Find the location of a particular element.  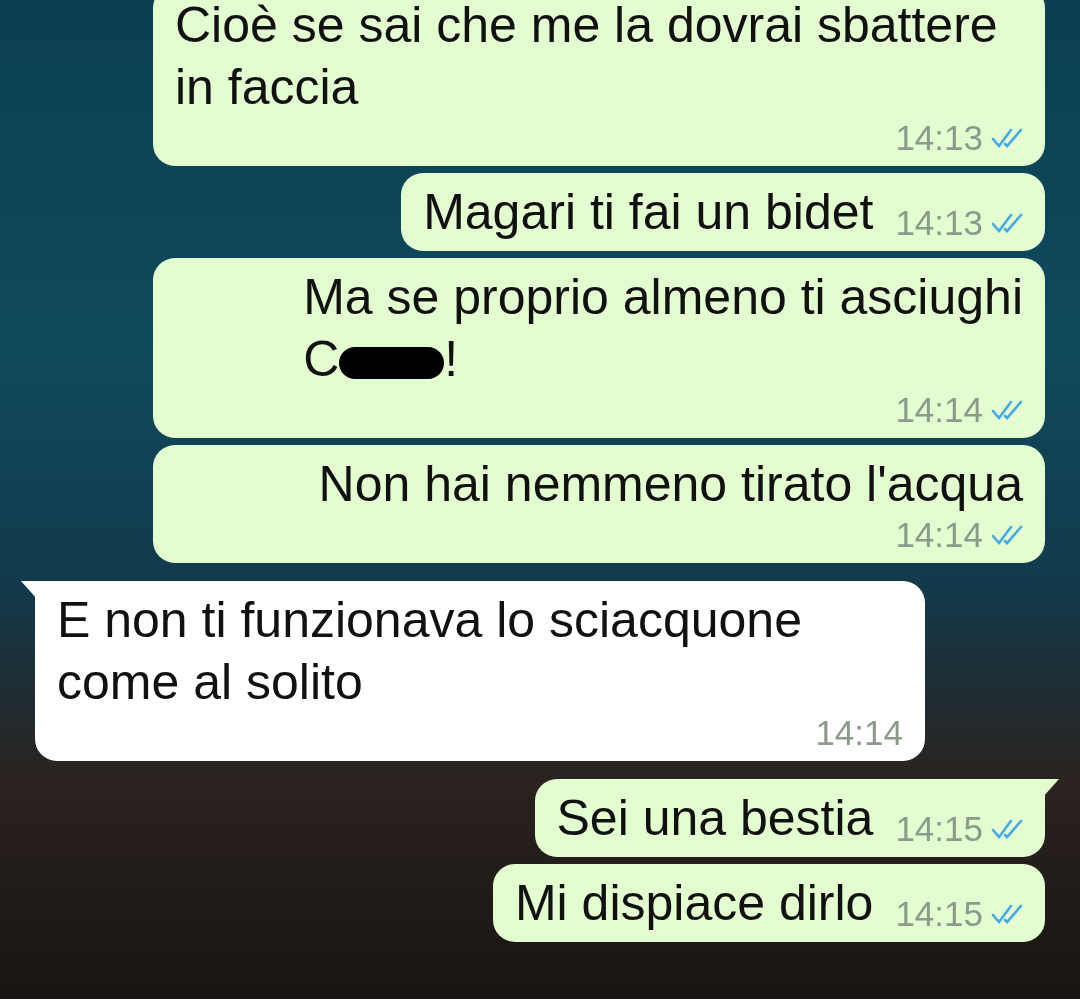

message-text: Mi dispiace dirlo is located at coordinates (694, 903).